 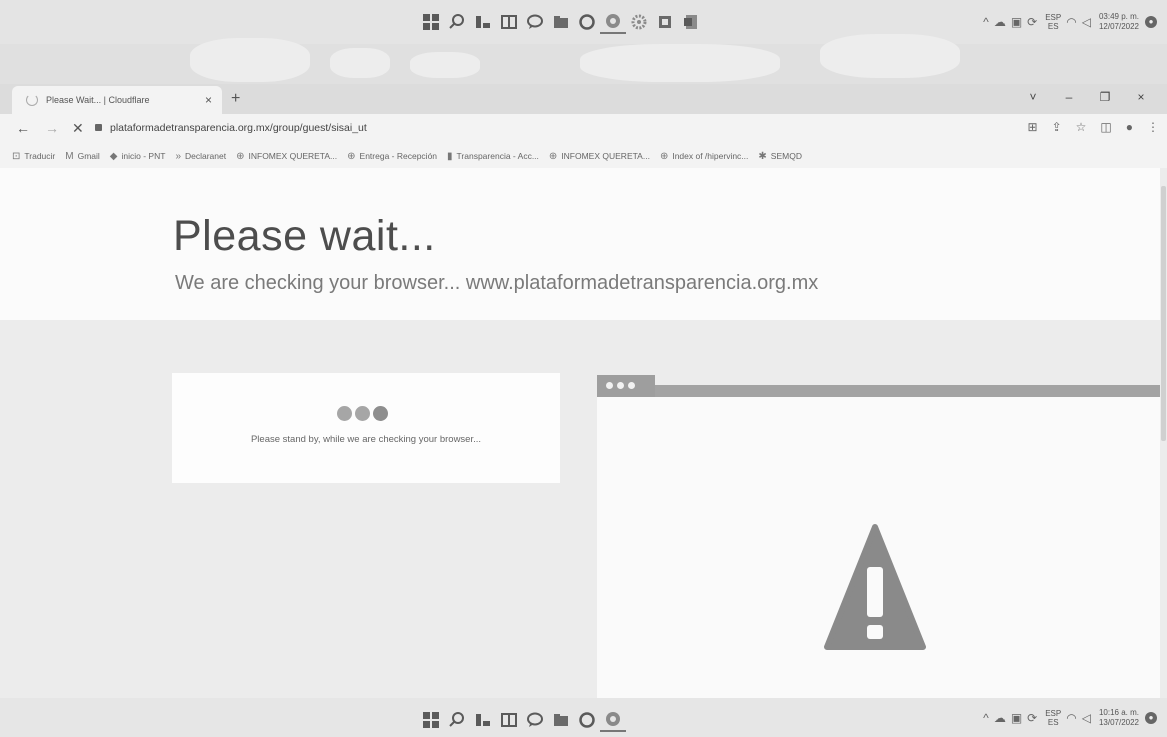 What do you see at coordinates (1081, 127) in the screenshot?
I see `bookmark-star-icon: ☆` at bounding box center [1081, 127].